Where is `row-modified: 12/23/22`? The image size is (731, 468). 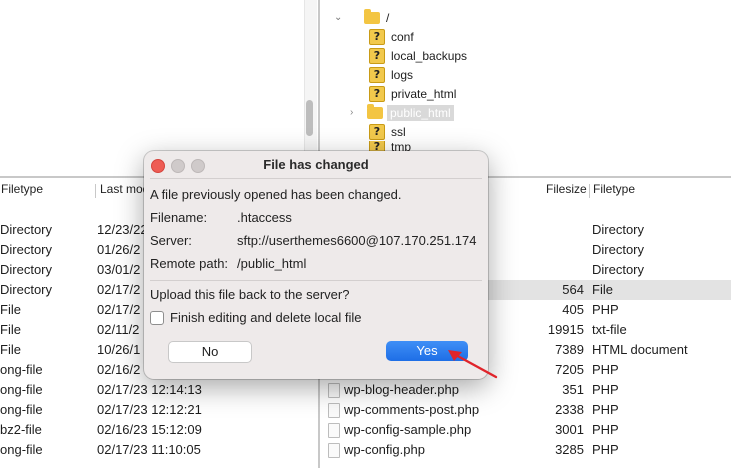
row-modified: 12/23/22 is located at coordinates (122, 229).